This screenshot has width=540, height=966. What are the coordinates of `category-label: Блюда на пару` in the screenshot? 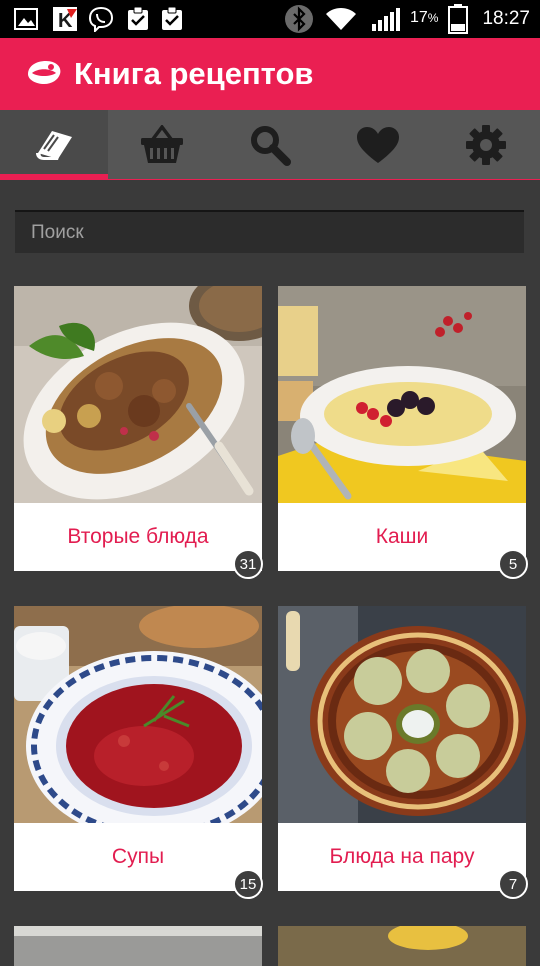 It's located at (402, 856).